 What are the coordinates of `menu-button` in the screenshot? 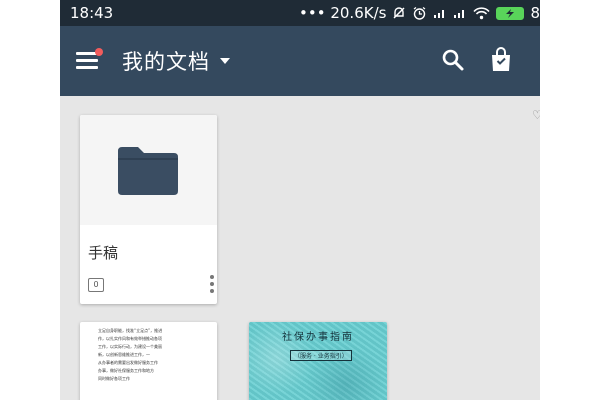 It's located at (88, 61).